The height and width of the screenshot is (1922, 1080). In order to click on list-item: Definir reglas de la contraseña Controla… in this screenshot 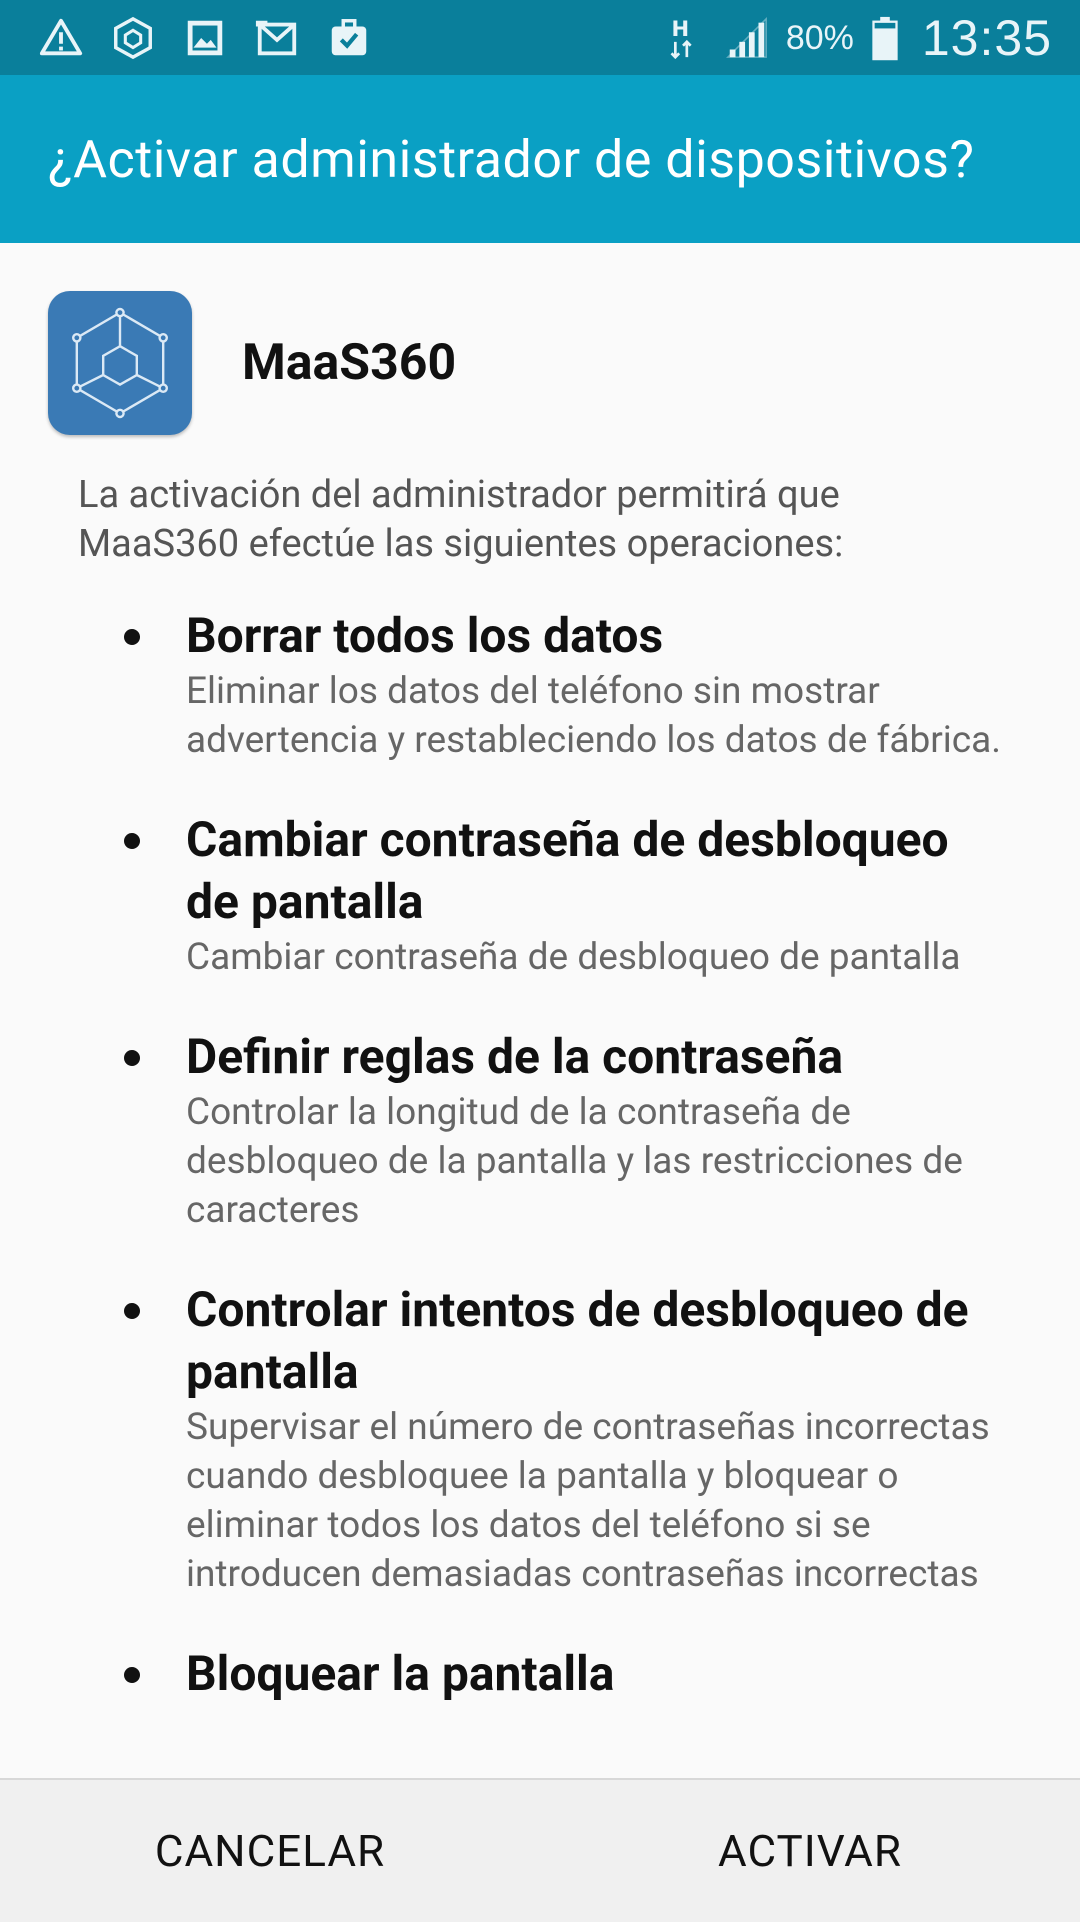, I will do `click(540, 1130)`.